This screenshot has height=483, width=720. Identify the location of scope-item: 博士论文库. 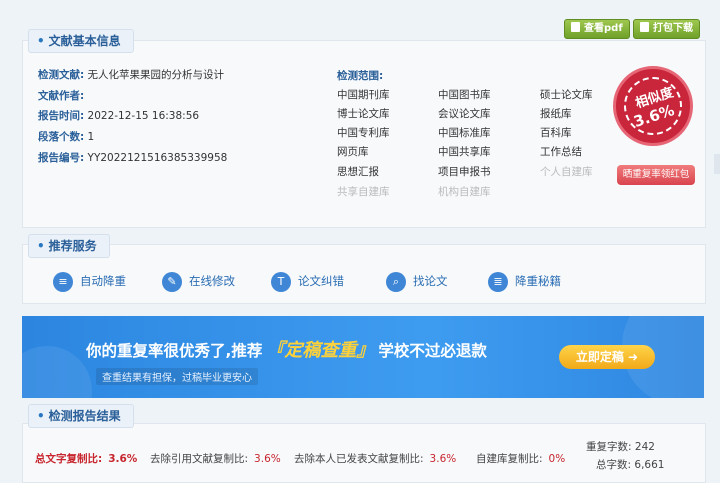
(363, 114).